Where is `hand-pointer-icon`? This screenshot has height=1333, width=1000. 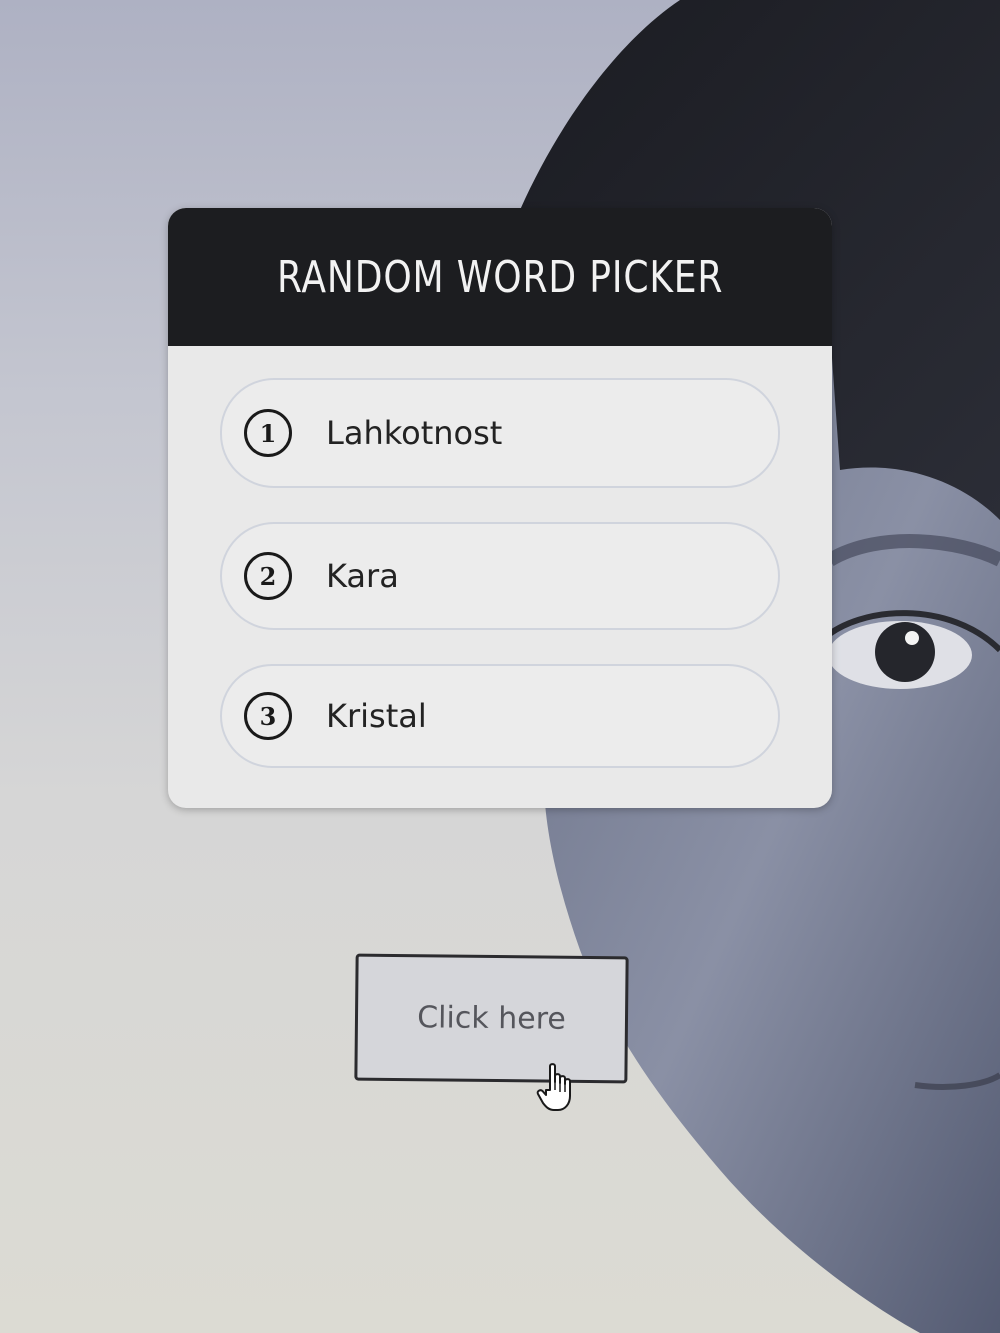 hand-pointer-icon is located at coordinates (553, 1087).